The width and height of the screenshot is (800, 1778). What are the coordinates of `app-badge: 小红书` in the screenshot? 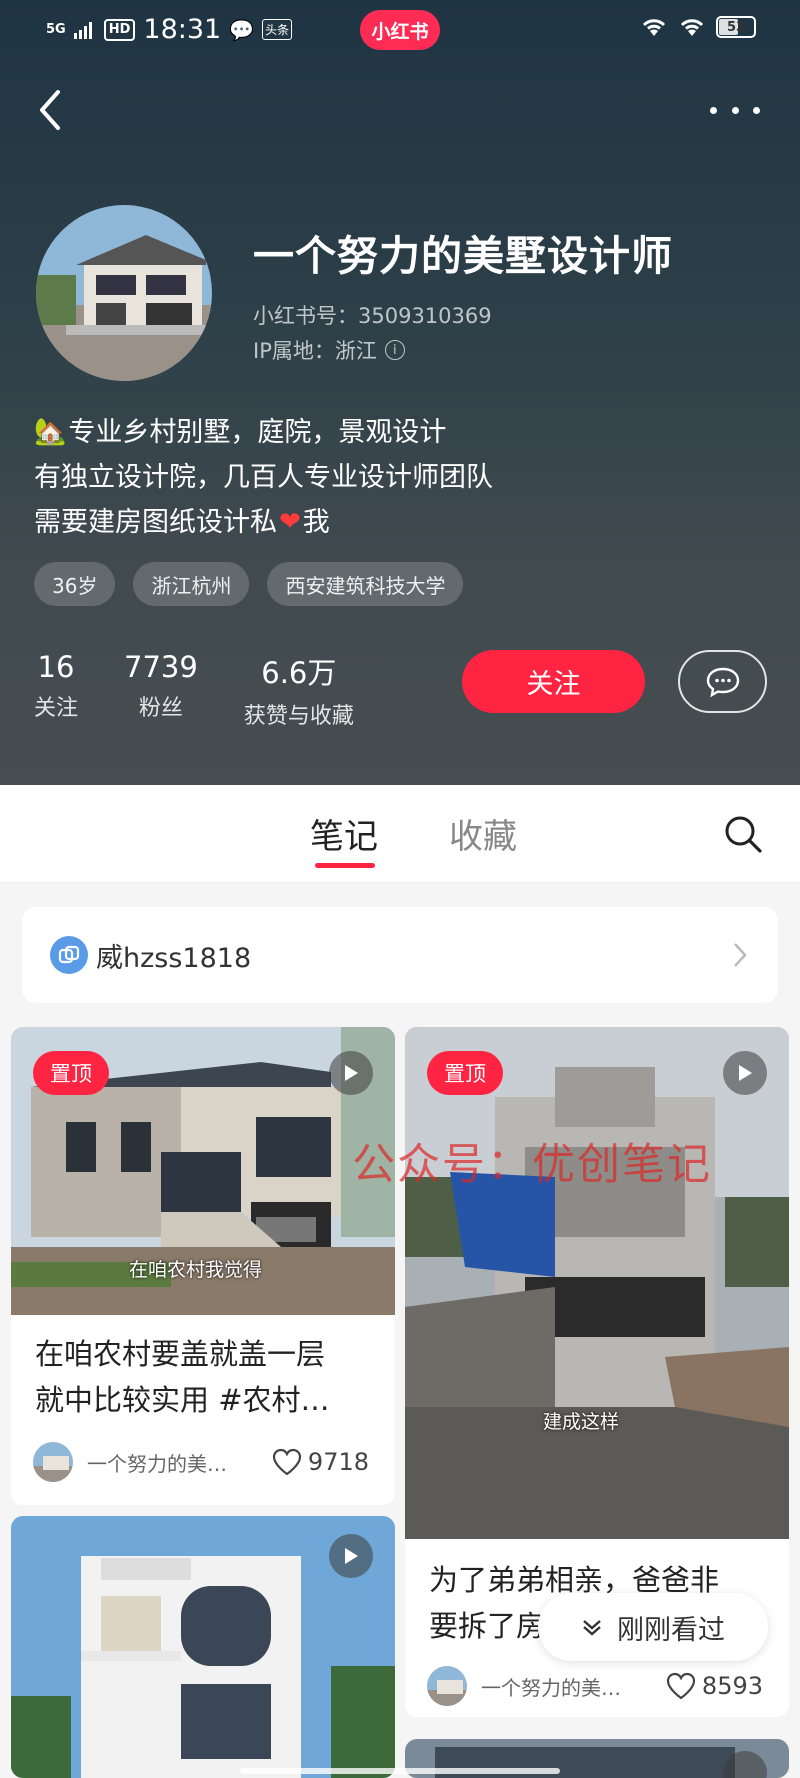 It's located at (400, 30).